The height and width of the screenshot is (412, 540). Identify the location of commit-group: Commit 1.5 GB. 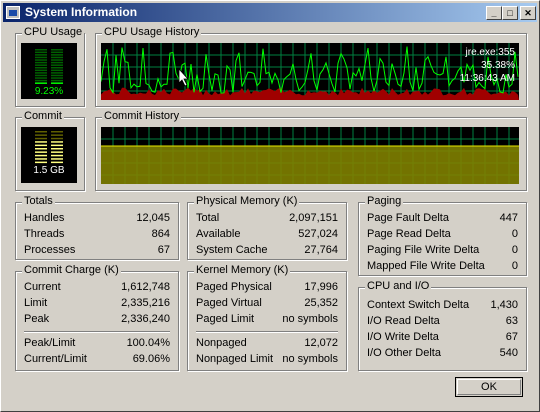
(50, 150).